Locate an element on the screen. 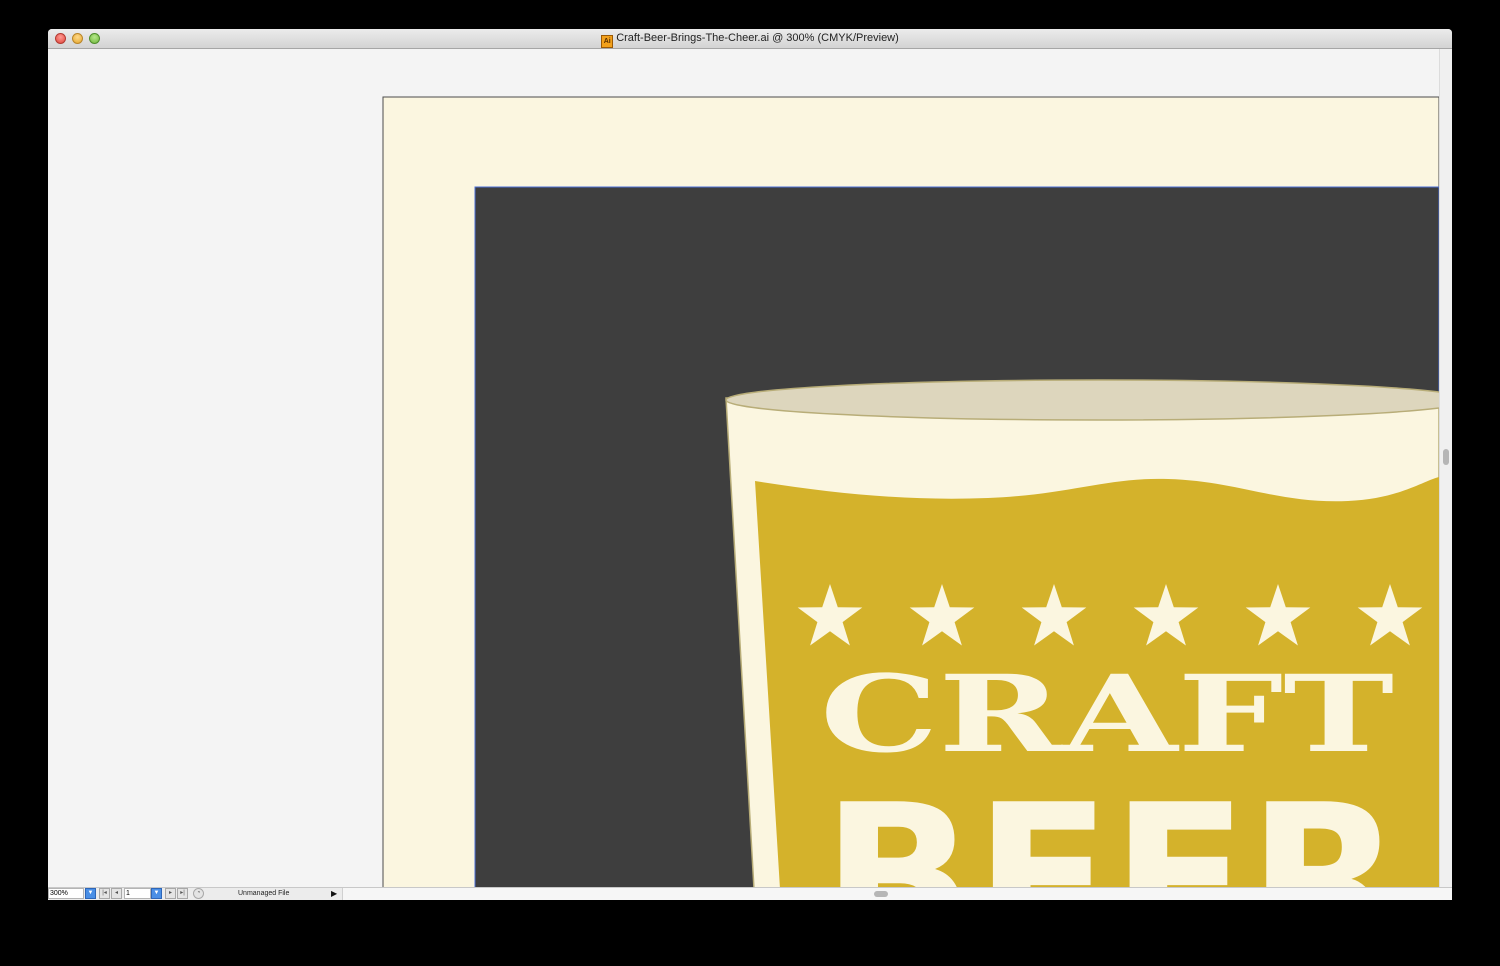 The height and width of the screenshot is (966, 1500). page-dropdown-icon: ▼ is located at coordinates (156, 893).